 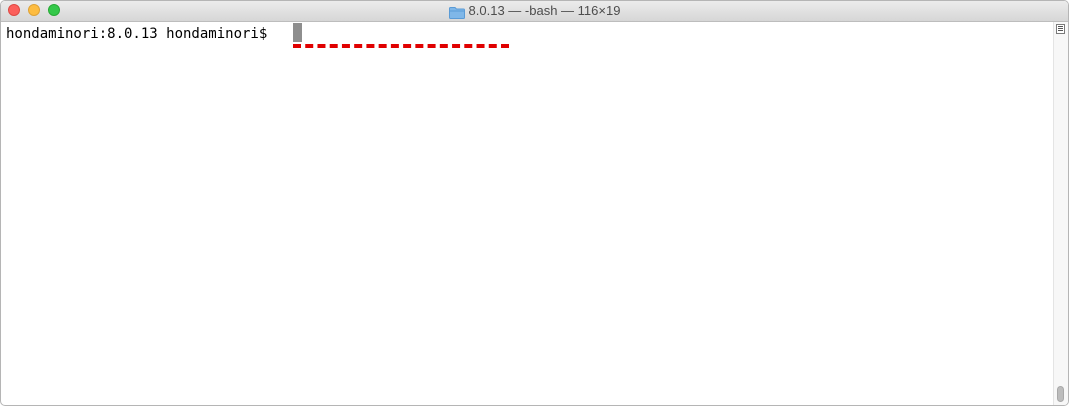 I want to click on red-dashed-underline, so click(x=401, y=46).